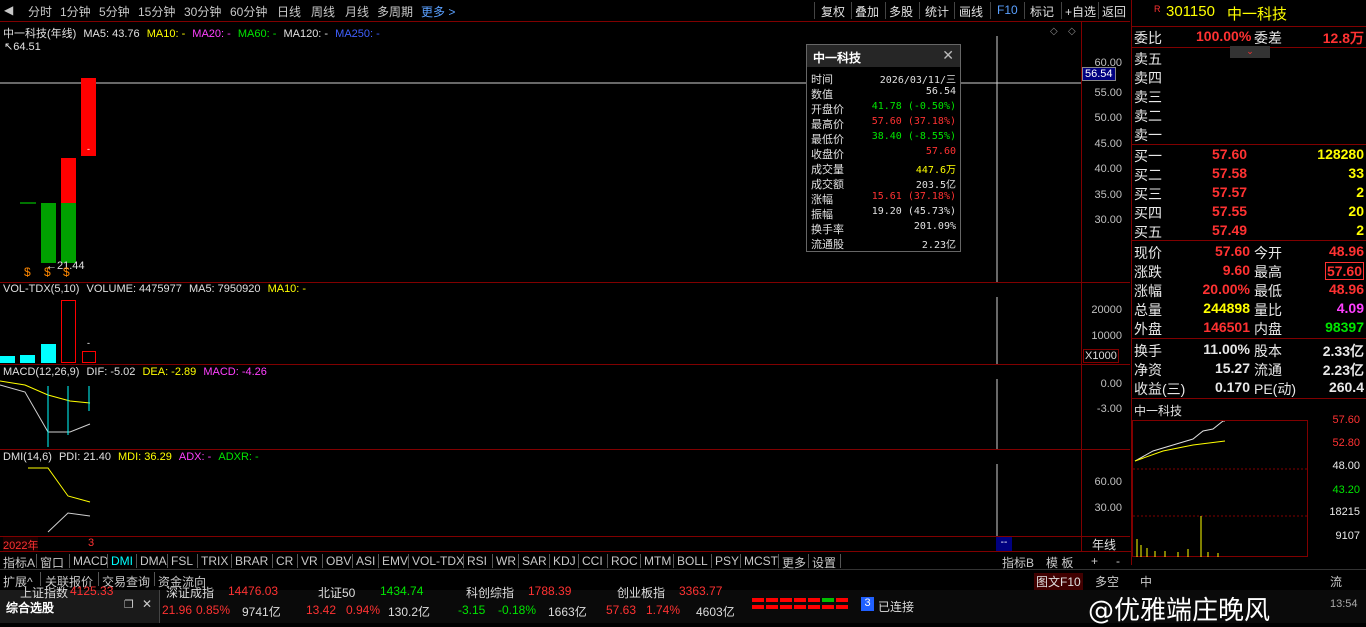  I want to click on ytick: 10000, so click(1106, 336).